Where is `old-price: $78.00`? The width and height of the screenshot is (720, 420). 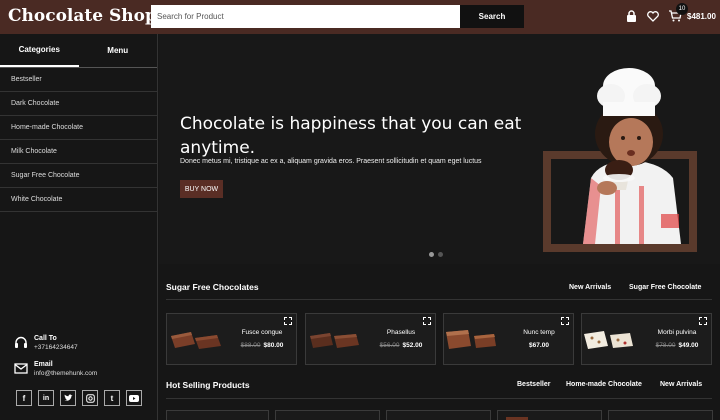 old-price: $78.00 is located at coordinates (665, 345).